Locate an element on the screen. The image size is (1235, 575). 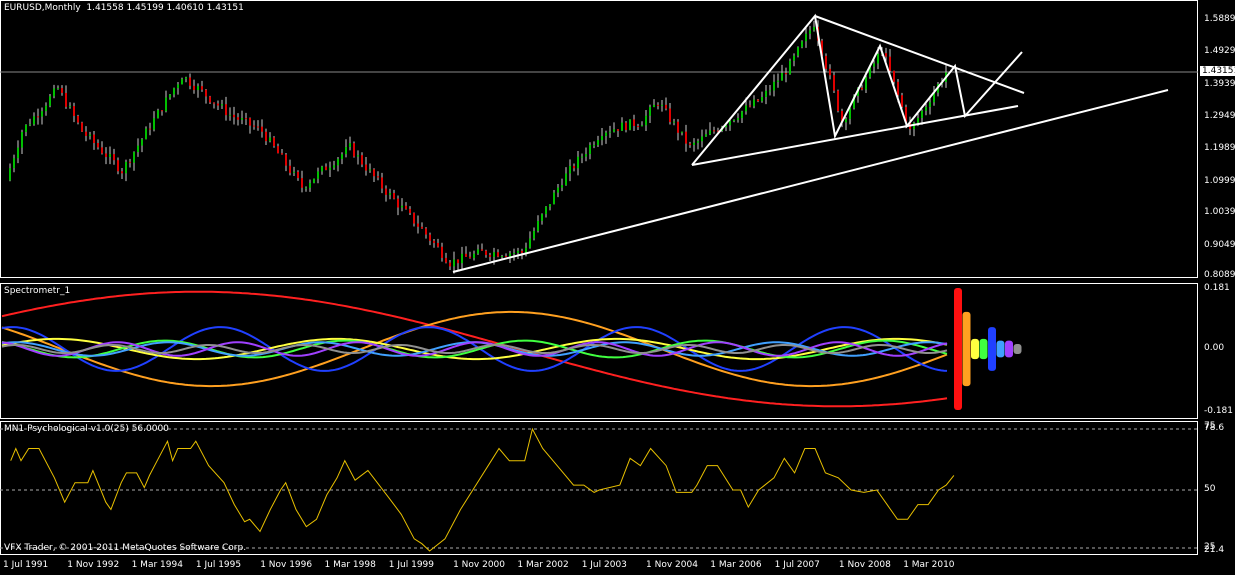
price-axis-label: 0.80890 is located at coordinates (1219, 275).